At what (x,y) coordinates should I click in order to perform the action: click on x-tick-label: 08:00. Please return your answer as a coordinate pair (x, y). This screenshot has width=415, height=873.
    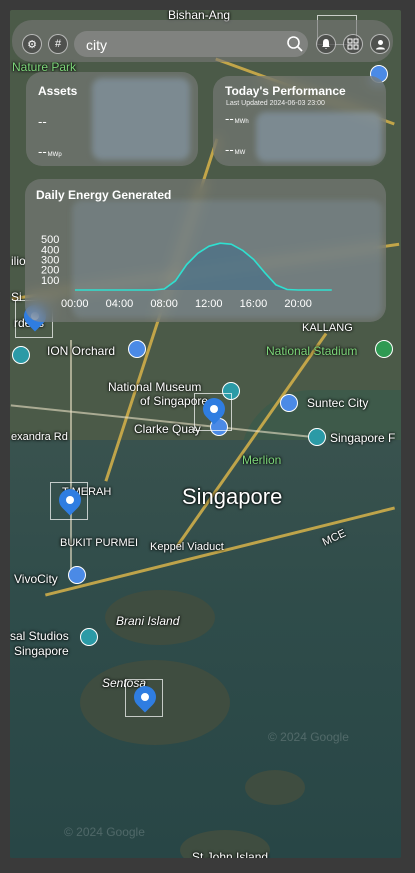
    Looking at the image, I should click on (164, 304).